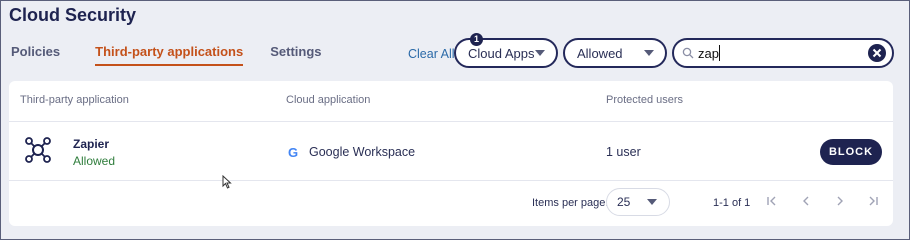 This screenshot has width=910, height=240. I want to click on clear-search-icon, so click(877, 53).